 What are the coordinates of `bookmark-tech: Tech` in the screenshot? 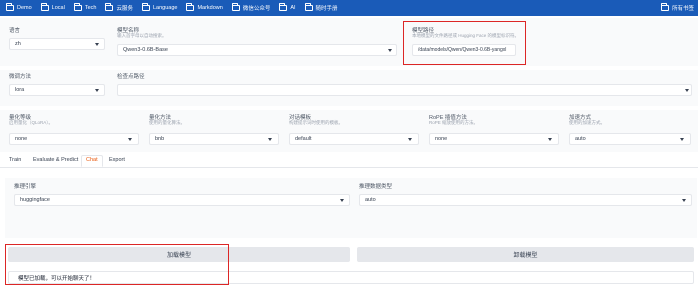 It's located at (85, 7).